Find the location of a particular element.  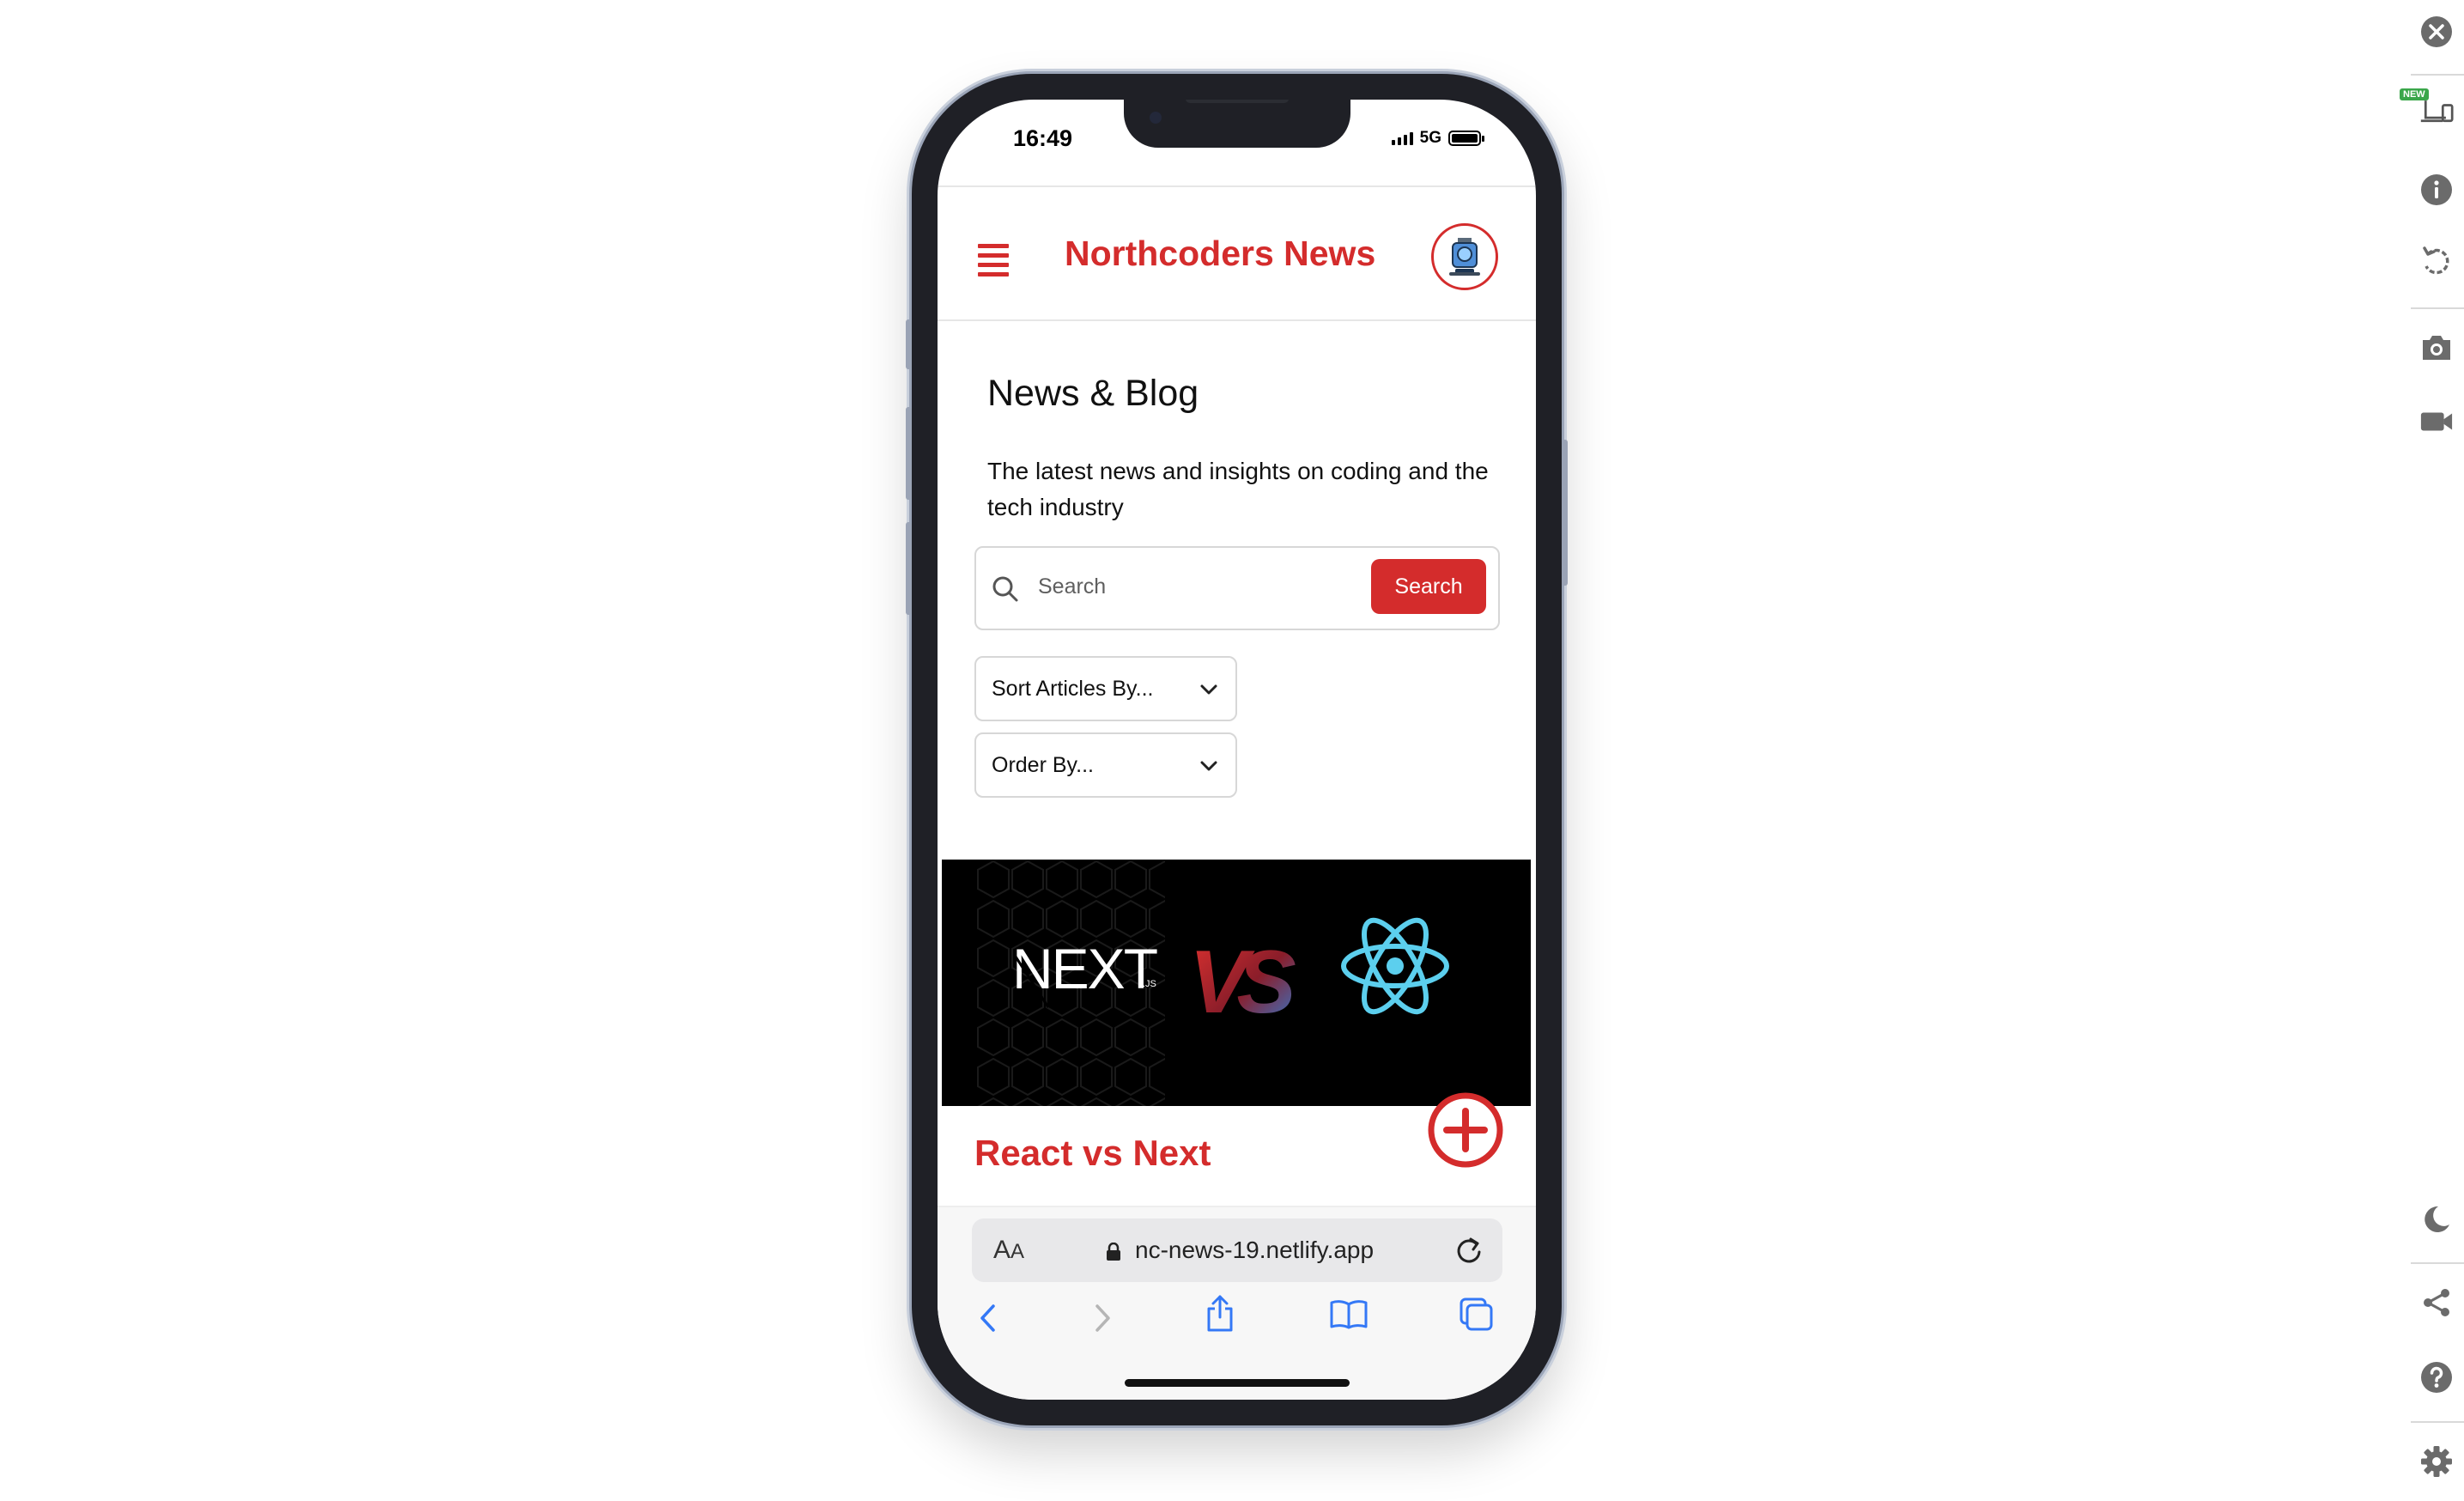

home-indicator is located at coordinates (1237, 1383).